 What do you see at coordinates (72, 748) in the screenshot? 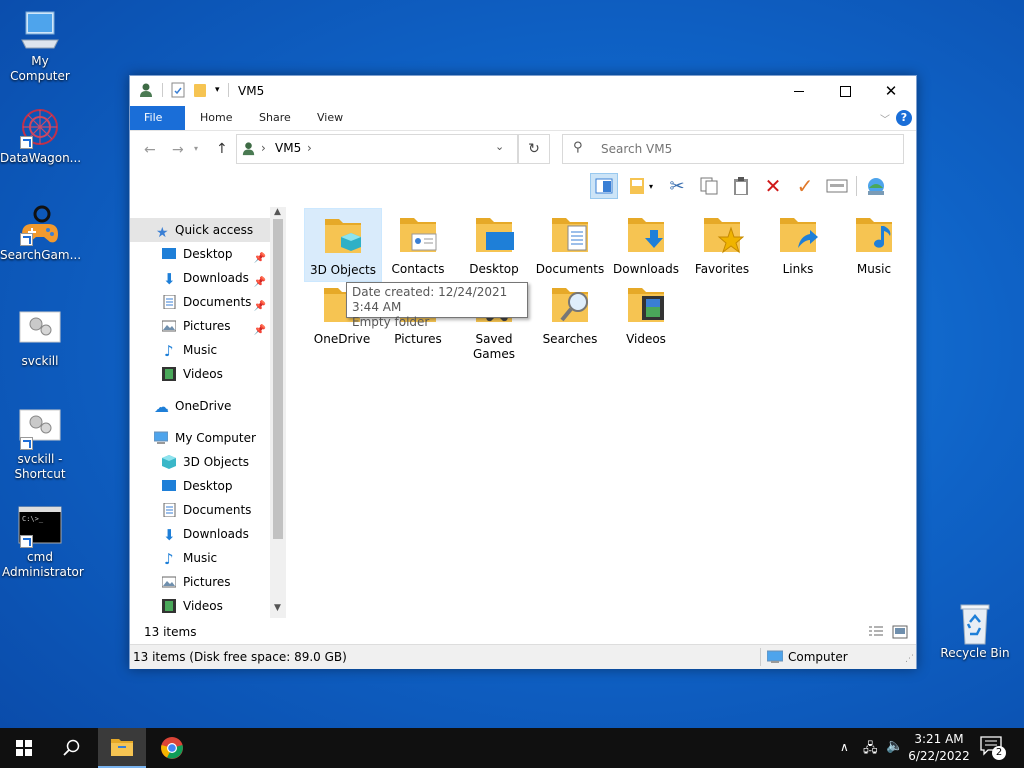
I see `search-button` at bounding box center [72, 748].